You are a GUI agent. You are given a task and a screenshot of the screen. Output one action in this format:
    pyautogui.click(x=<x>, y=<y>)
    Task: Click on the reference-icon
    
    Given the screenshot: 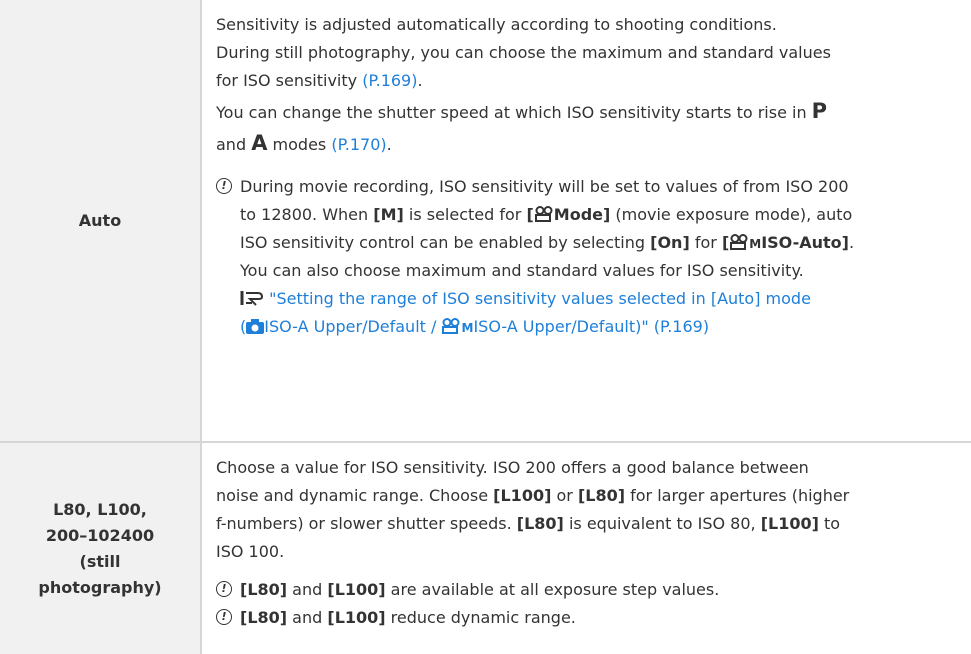 What is the action you would take?
    pyautogui.click(x=252, y=298)
    